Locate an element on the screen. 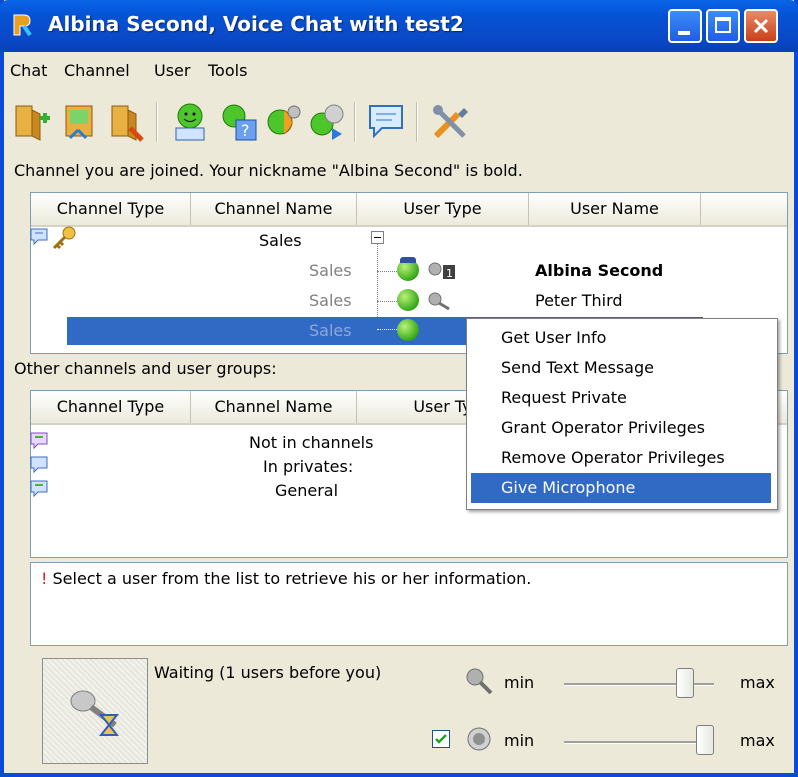 Image resolution: width=798 pixels, height=777 pixels. mic-max-label: max is located at coordinates (757, 682).